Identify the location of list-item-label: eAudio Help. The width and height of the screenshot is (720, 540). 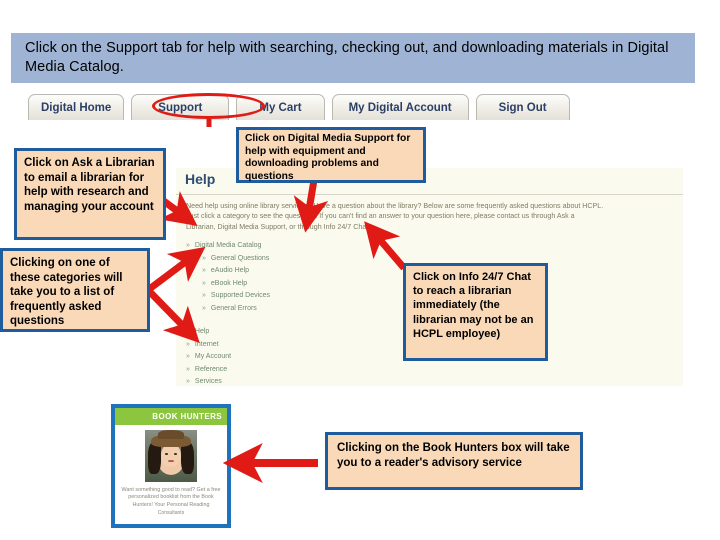
(230, 271).